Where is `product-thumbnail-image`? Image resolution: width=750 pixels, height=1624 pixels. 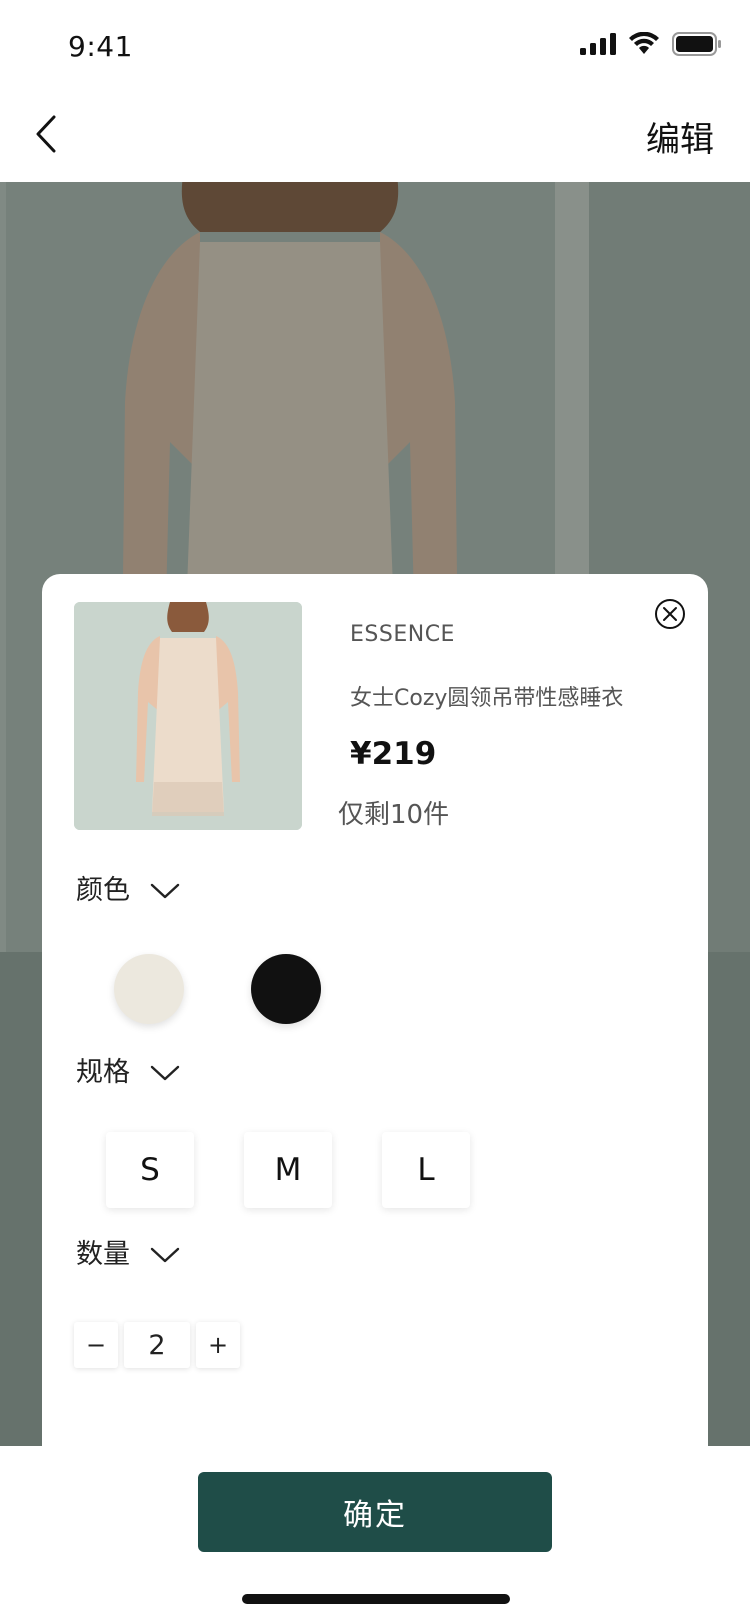
product-thumbnail-image is located at coordinates (188, 716).